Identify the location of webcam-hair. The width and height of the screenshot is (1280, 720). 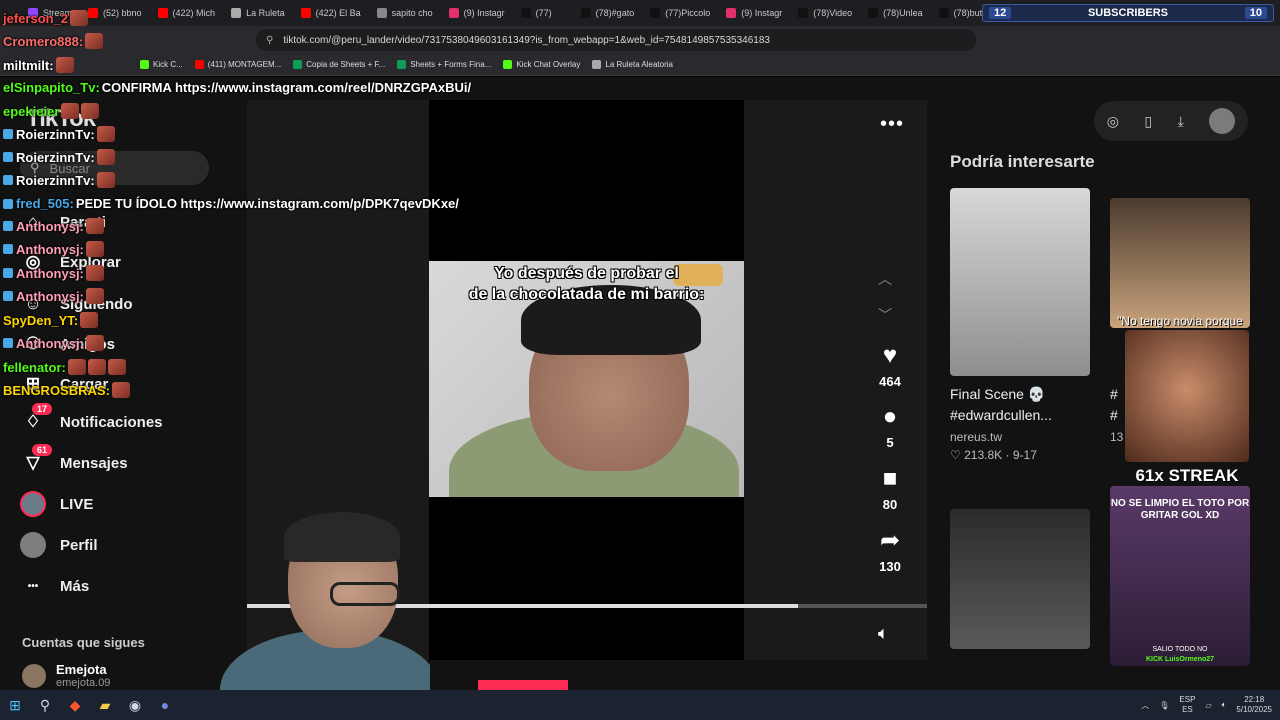
(342, 537).